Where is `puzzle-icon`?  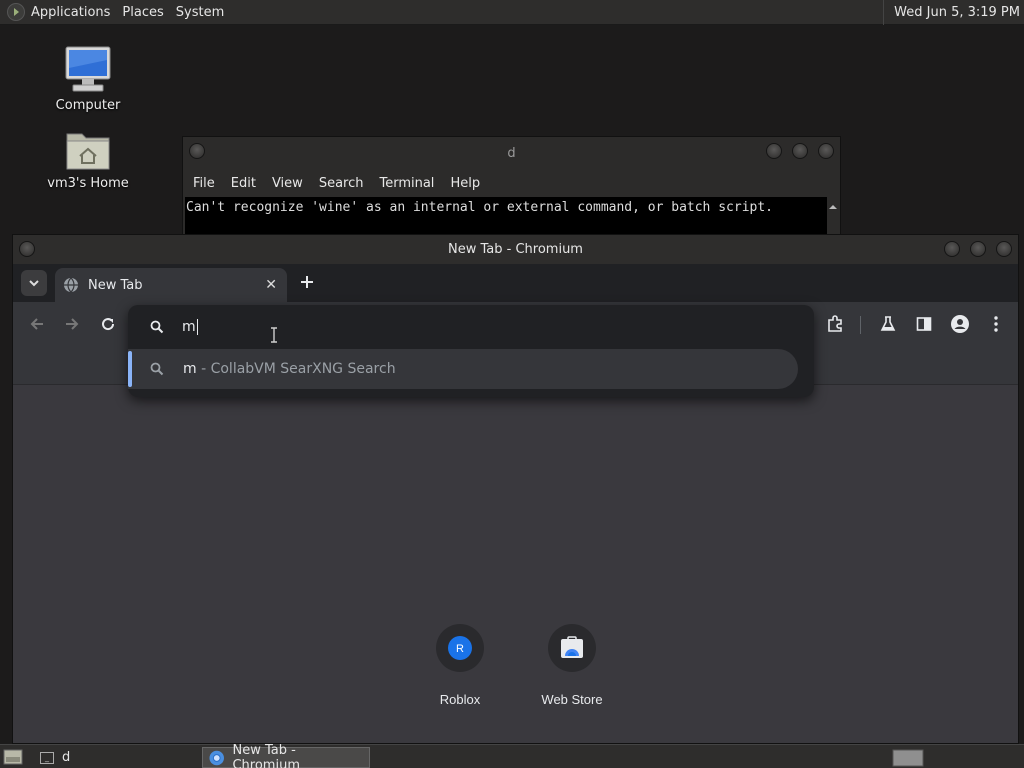 puzzle-icon is located at coordinates (835, 323).